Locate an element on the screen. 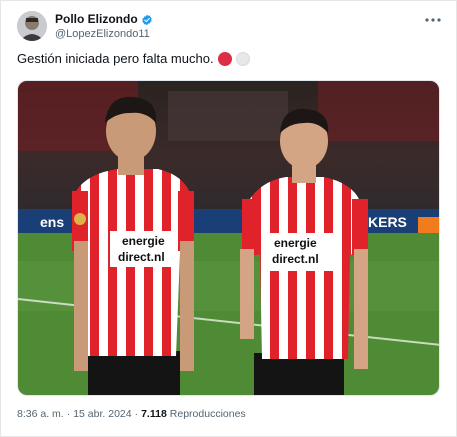 This screenshot has width=457, height=437. left-shirt-sponsor-2: direct.nl is located at coordinates (141, 257).